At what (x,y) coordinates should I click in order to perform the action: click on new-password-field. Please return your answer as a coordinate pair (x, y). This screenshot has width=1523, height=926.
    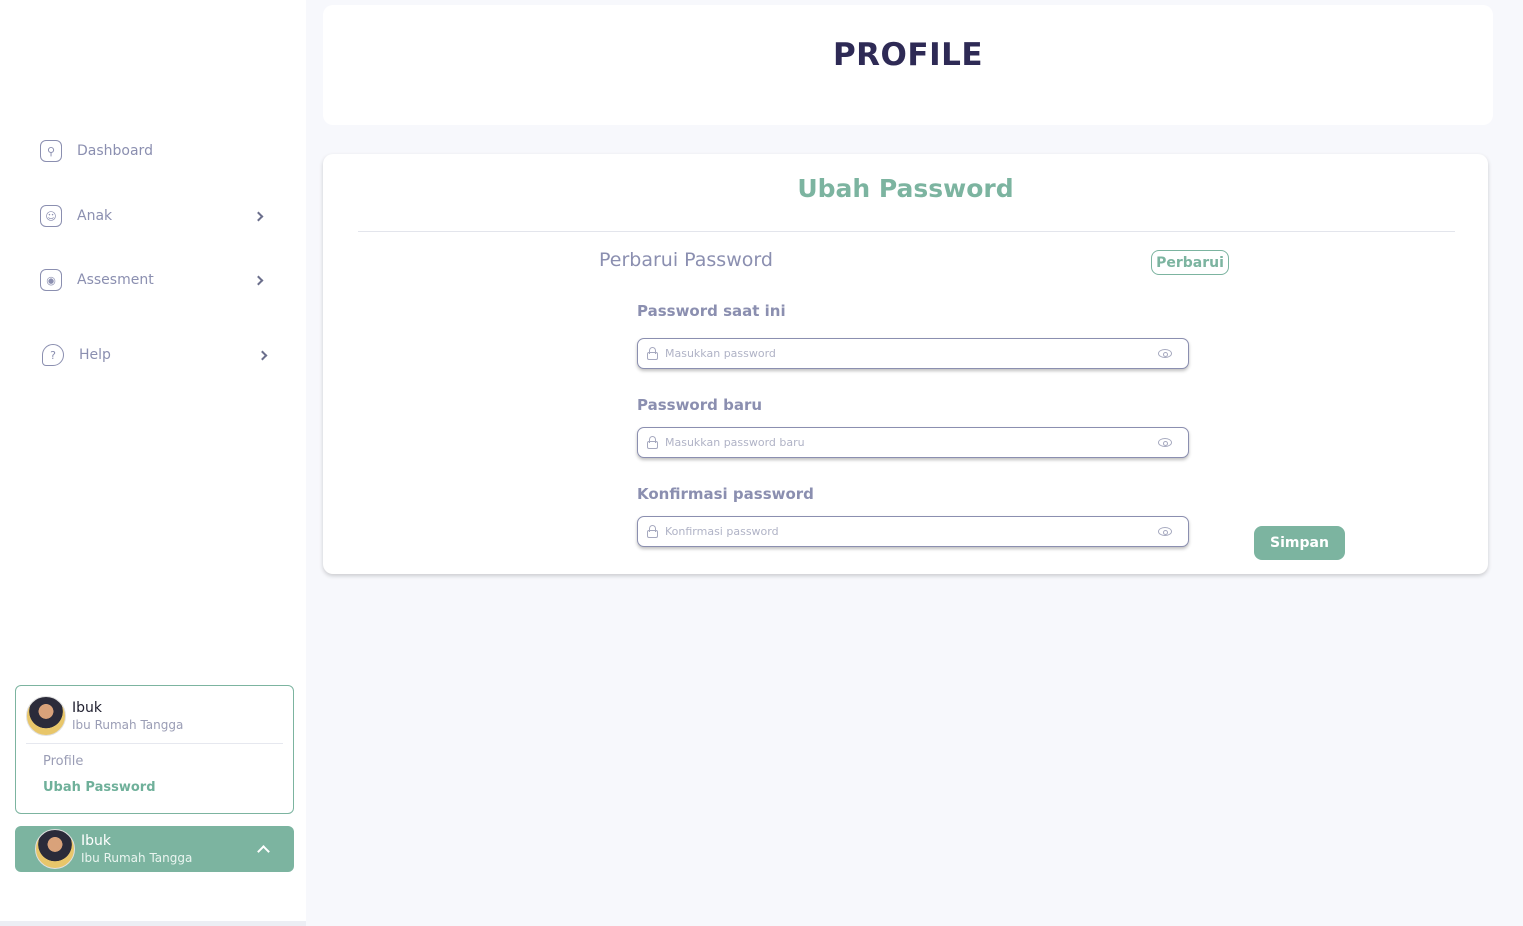
    Looking at the image, I should click on (913, 442).